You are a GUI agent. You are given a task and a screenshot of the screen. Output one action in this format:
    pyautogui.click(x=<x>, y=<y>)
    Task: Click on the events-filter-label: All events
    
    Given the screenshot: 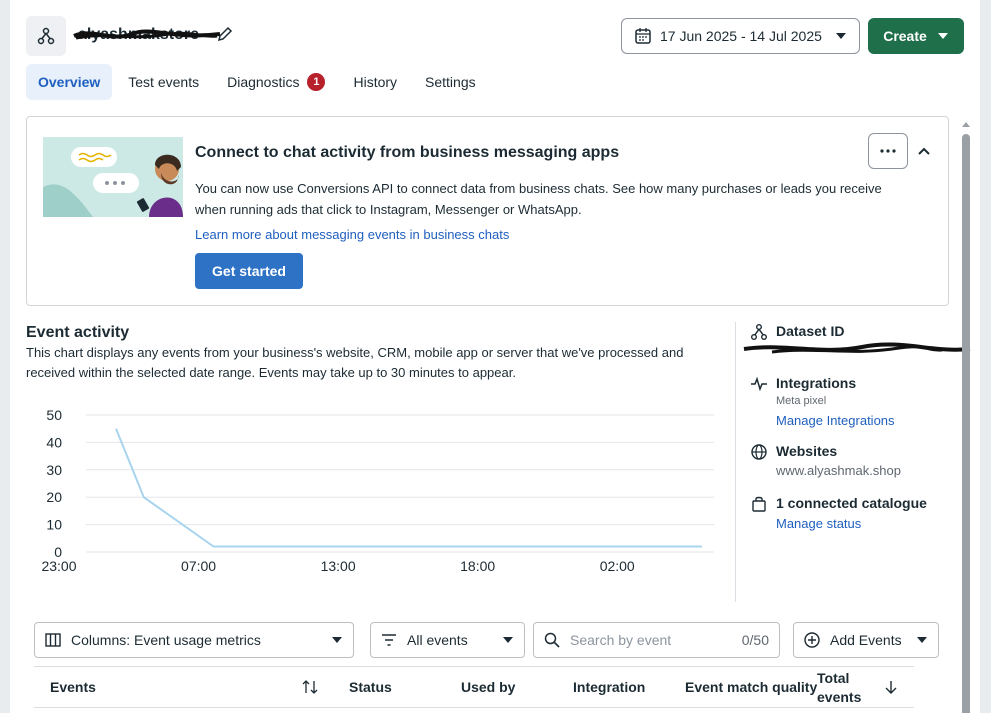 What is the action you would take?
    pyautogui.click(x=437, y=640)
    